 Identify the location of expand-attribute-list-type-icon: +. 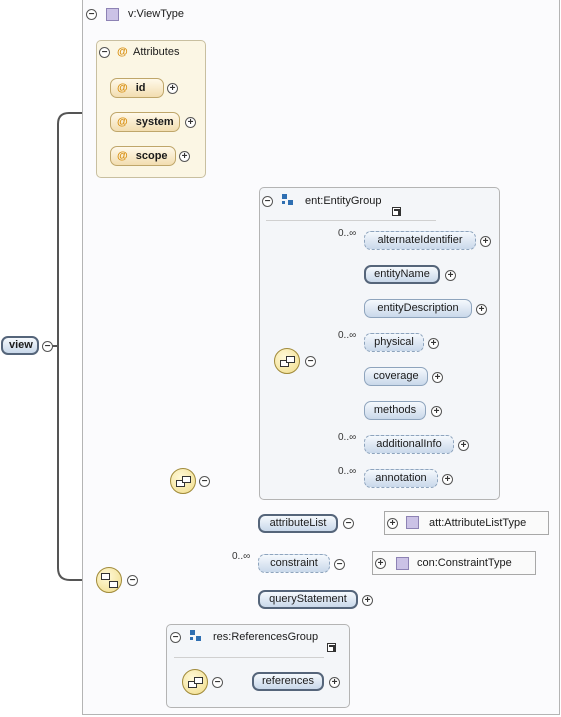
(392, 523).